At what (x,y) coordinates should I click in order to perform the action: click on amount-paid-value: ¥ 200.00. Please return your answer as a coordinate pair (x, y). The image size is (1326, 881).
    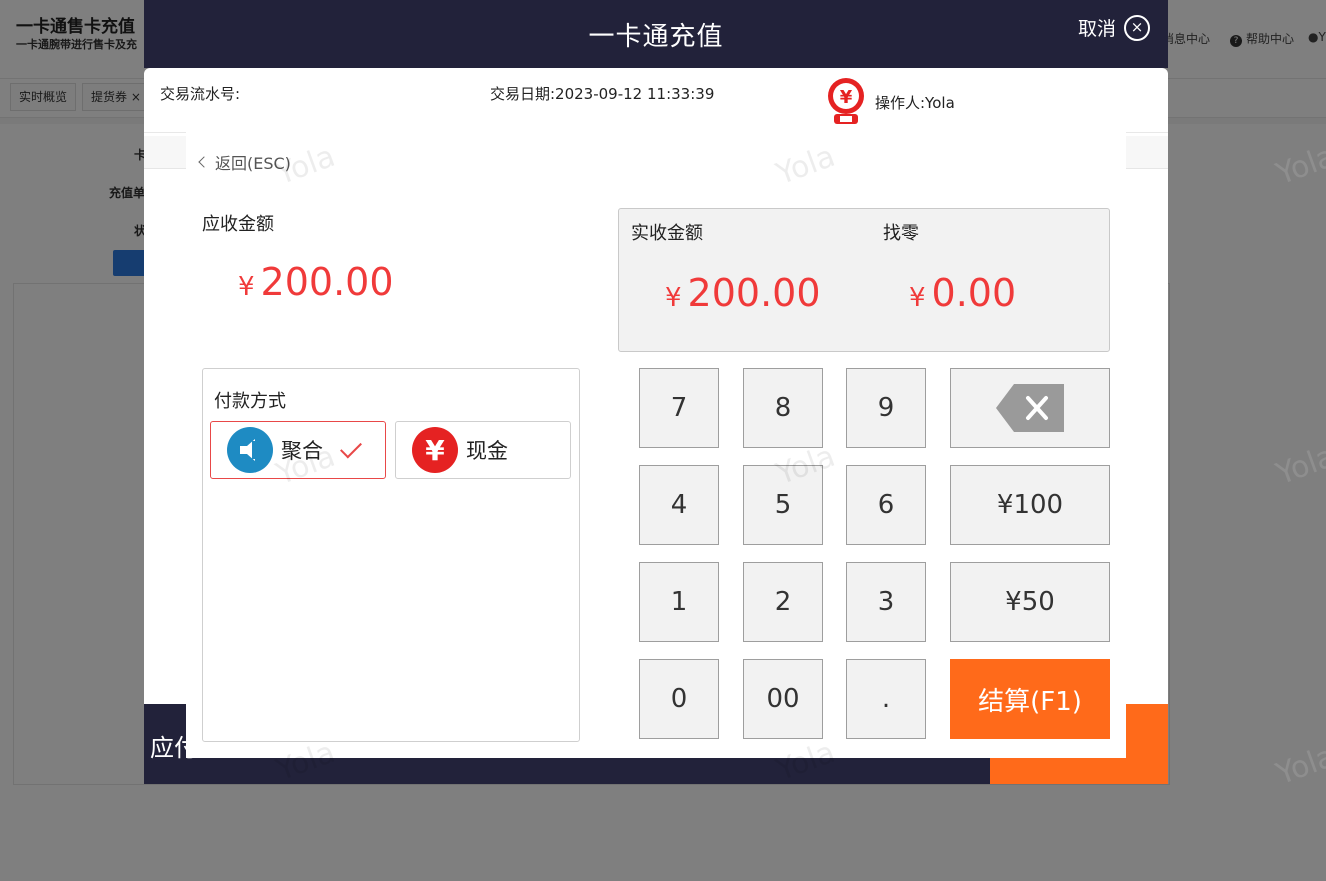
    Looking at the image, I should click on (743, 293).